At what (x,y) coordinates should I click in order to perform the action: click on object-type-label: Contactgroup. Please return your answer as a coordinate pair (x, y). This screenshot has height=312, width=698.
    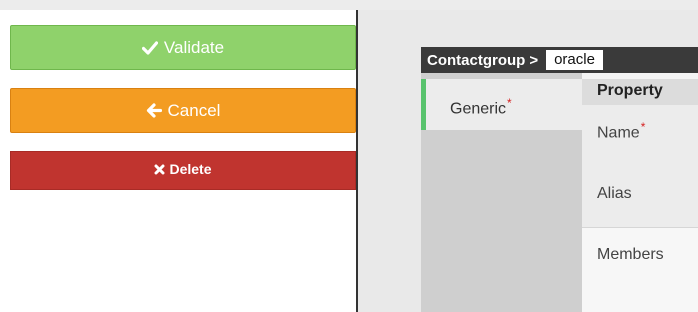
    Looking at the image, I should click on (476, 60).